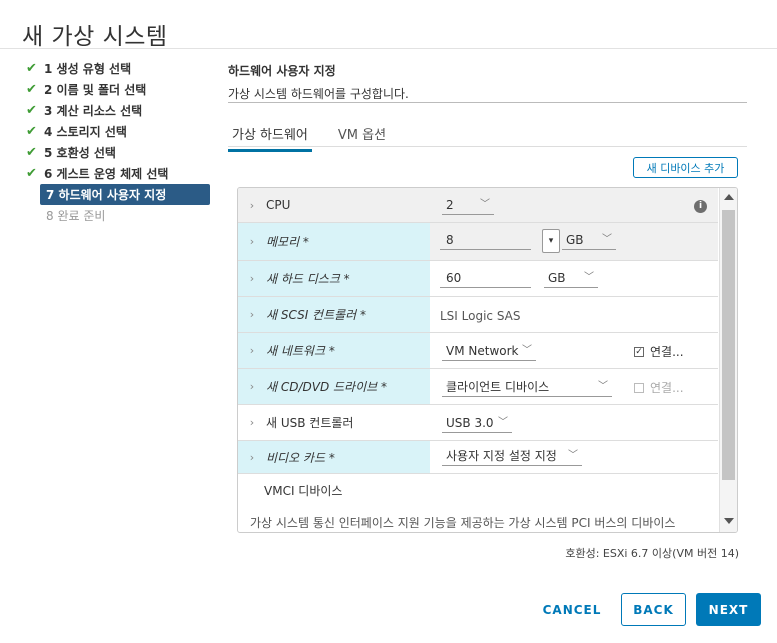  Describe the element at coordinates (589, 240) in the screenshot. I see `memory-unit-select: GB ﹀` at that location.